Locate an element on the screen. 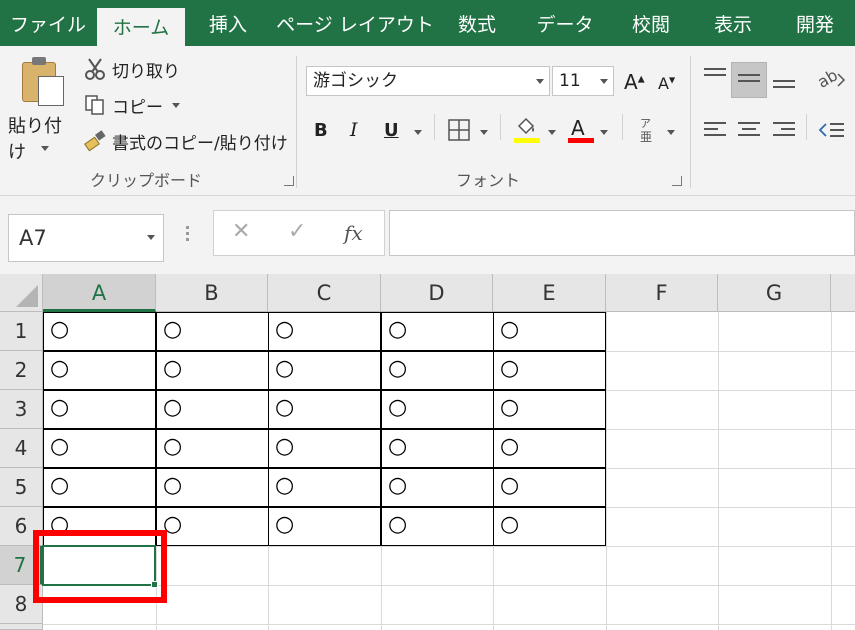  tab-home: ホーム is located at coordinates (141, 27).